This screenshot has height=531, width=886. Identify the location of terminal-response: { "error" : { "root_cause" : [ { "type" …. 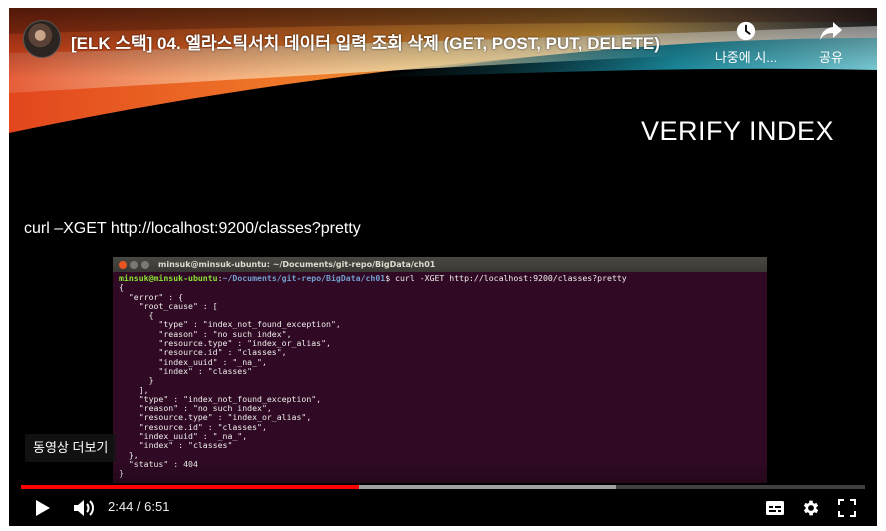
(230, 380).